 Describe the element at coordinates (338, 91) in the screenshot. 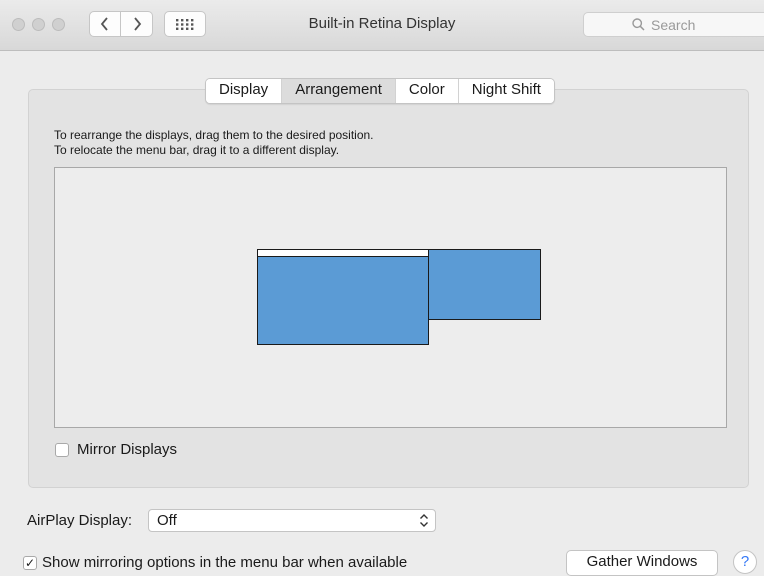

I see `tab-arrangement: Arrangement` at that location.